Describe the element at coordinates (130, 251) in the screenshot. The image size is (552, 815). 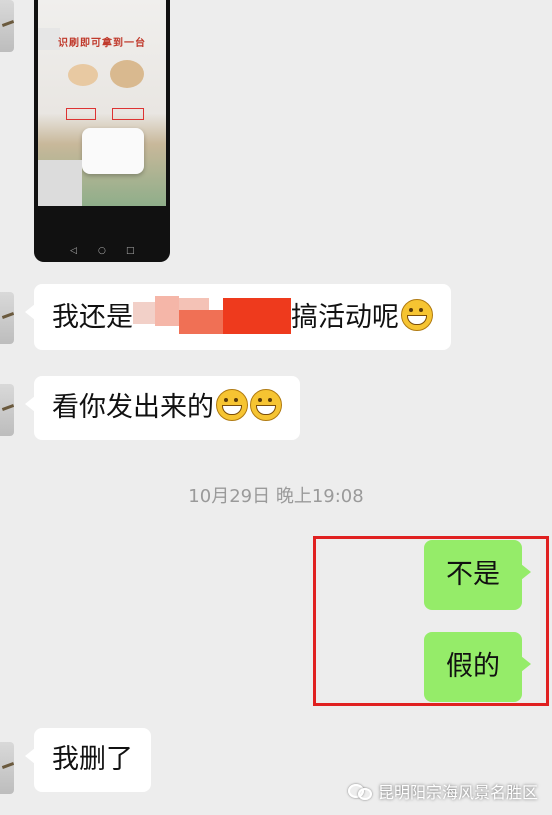
I see `recent-icon: □` at that location.